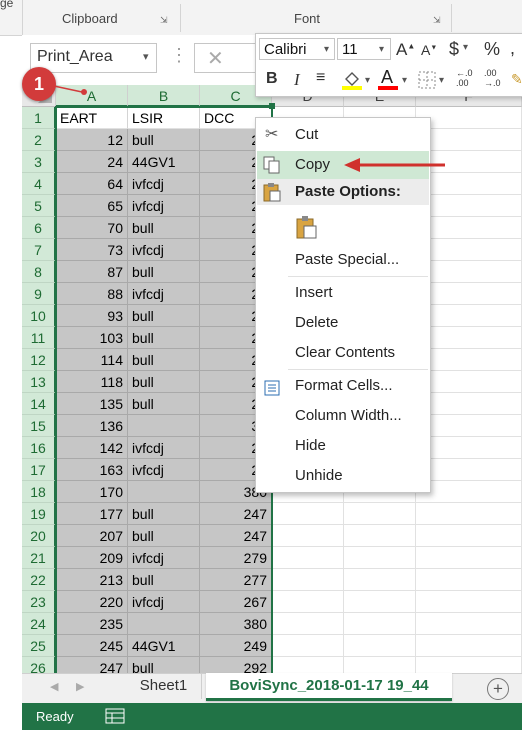  I want to click on cell-a: 93, so click(92, 316).